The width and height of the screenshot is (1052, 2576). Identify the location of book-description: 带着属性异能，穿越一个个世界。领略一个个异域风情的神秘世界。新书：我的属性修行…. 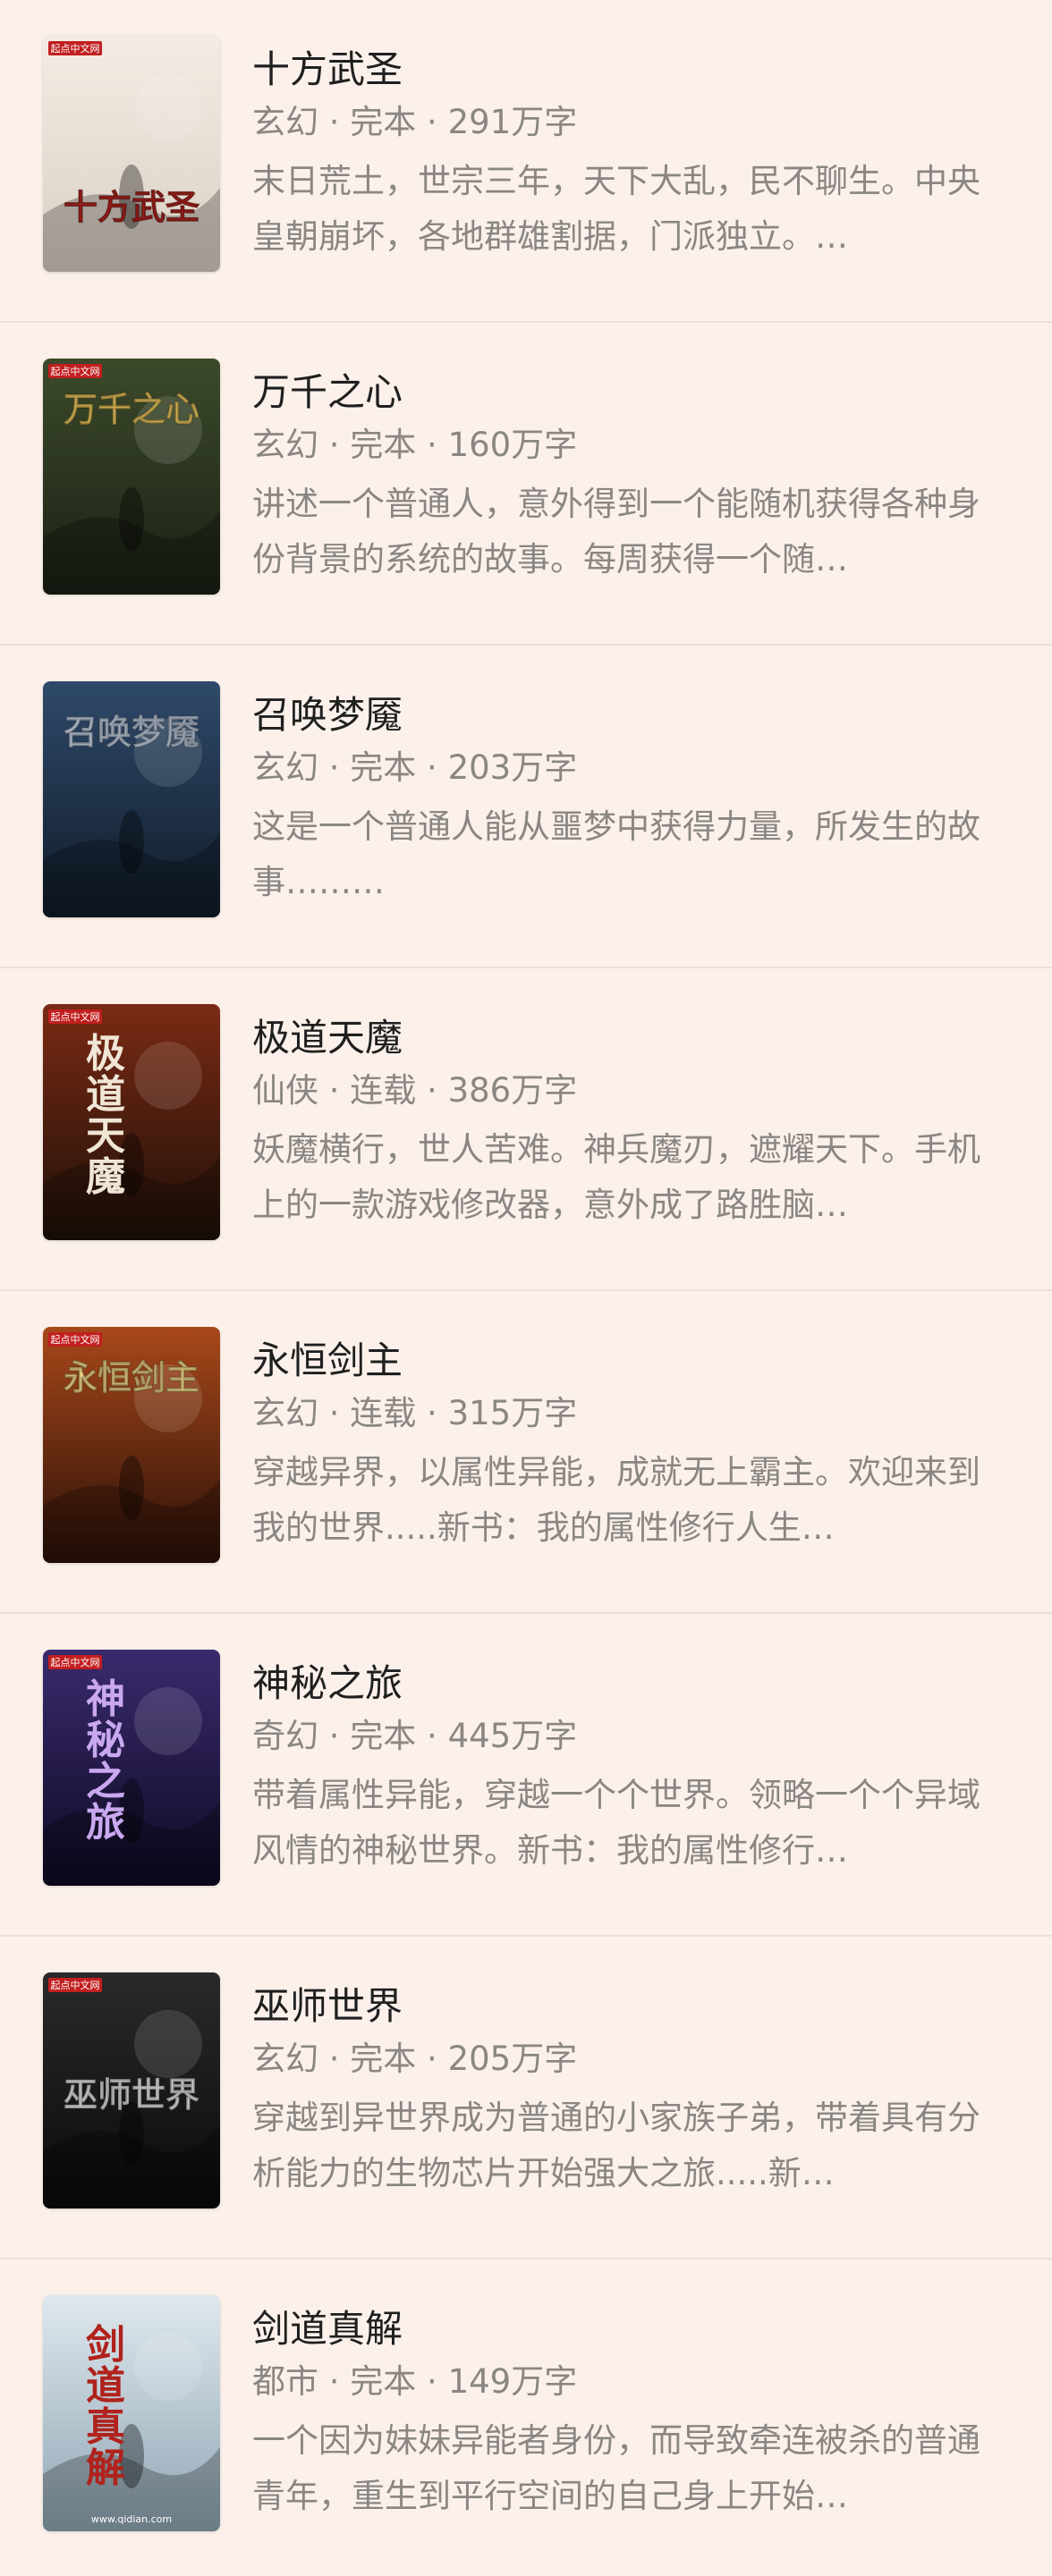
(616, 1823).